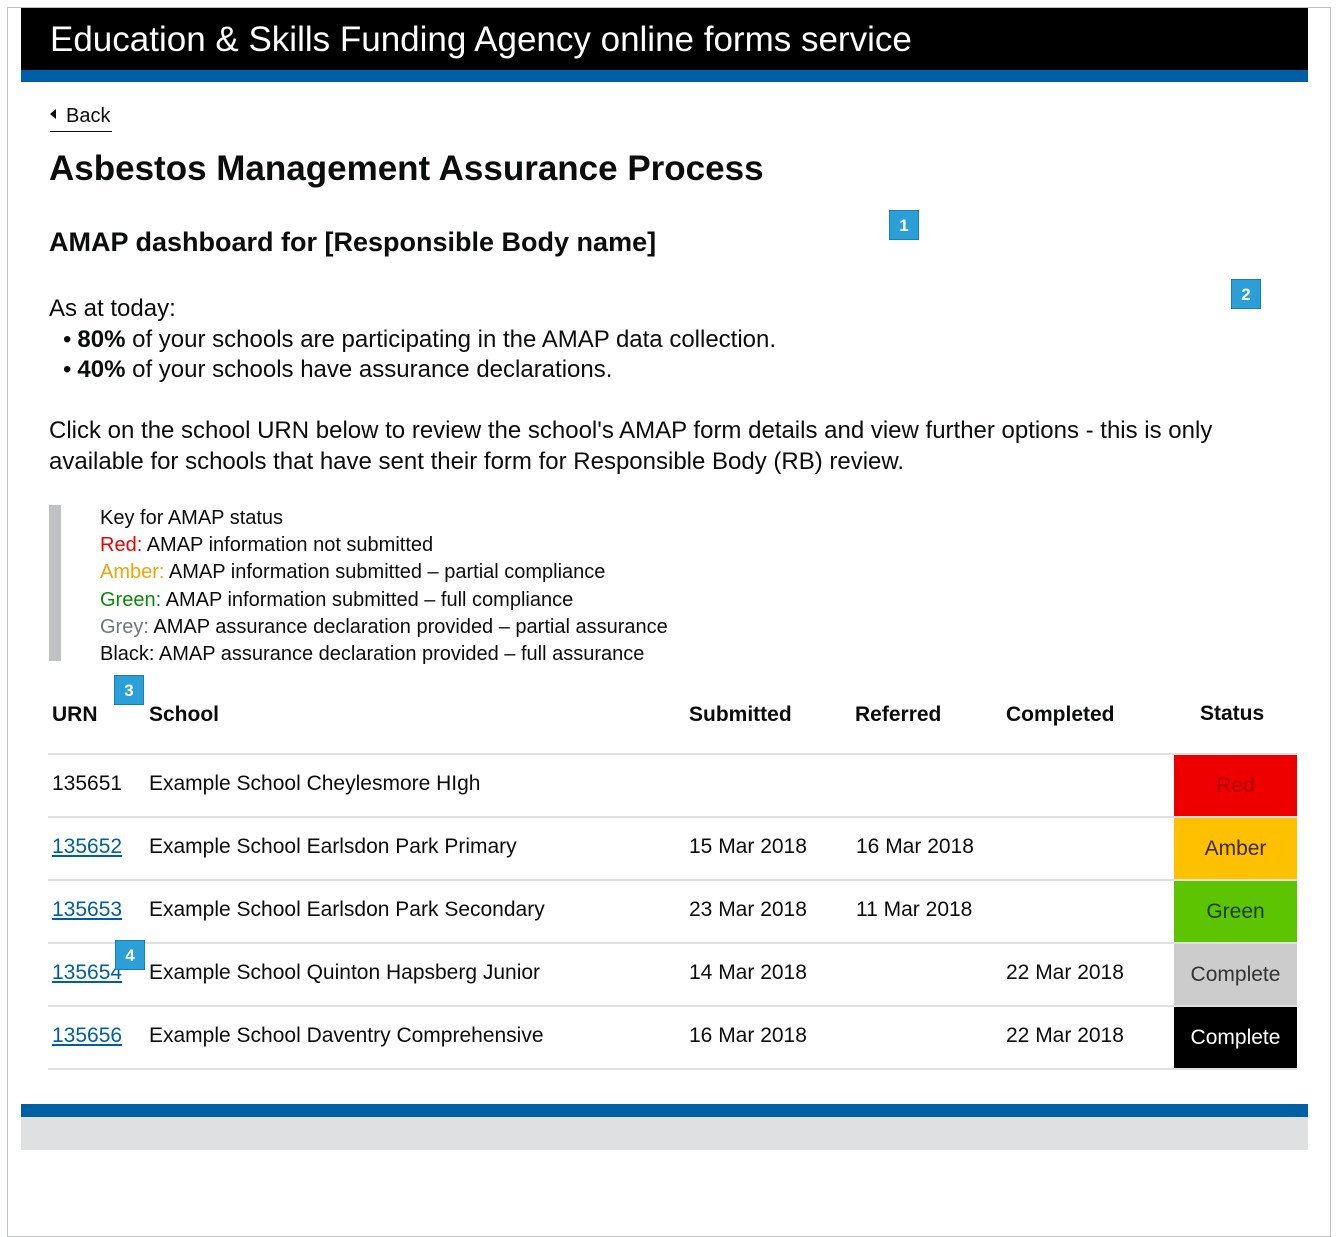 This screenshot has width=1338, height=1237. Describe the element at coordinates (1235, 785) in the screenshot. I see `status-badge: Red` at that location.